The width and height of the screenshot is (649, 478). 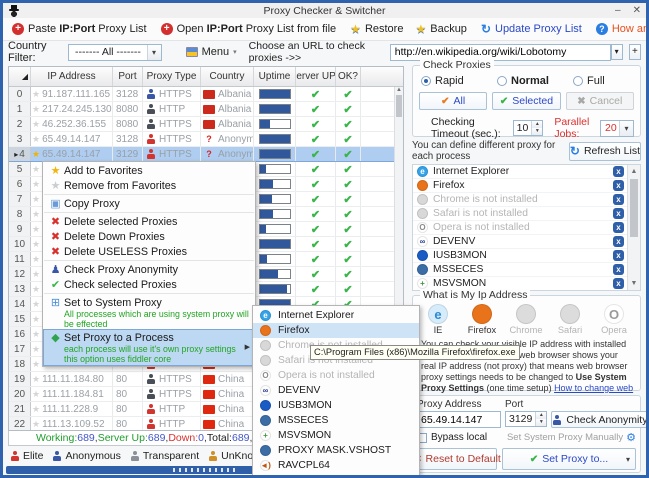 I want to click on proxy-address-input, so click(x=459, y=419).